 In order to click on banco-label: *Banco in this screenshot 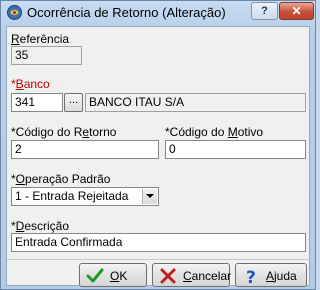, I will do `click(30, 84)`.